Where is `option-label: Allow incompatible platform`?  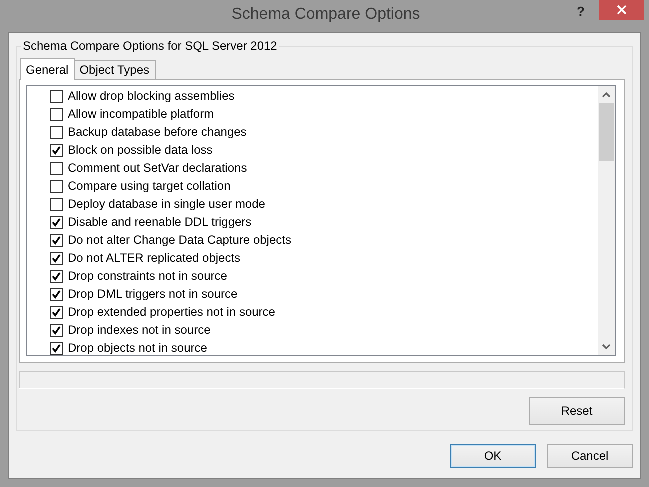 option-label: Allow incompatible platform is located at coordinates (141, 114).